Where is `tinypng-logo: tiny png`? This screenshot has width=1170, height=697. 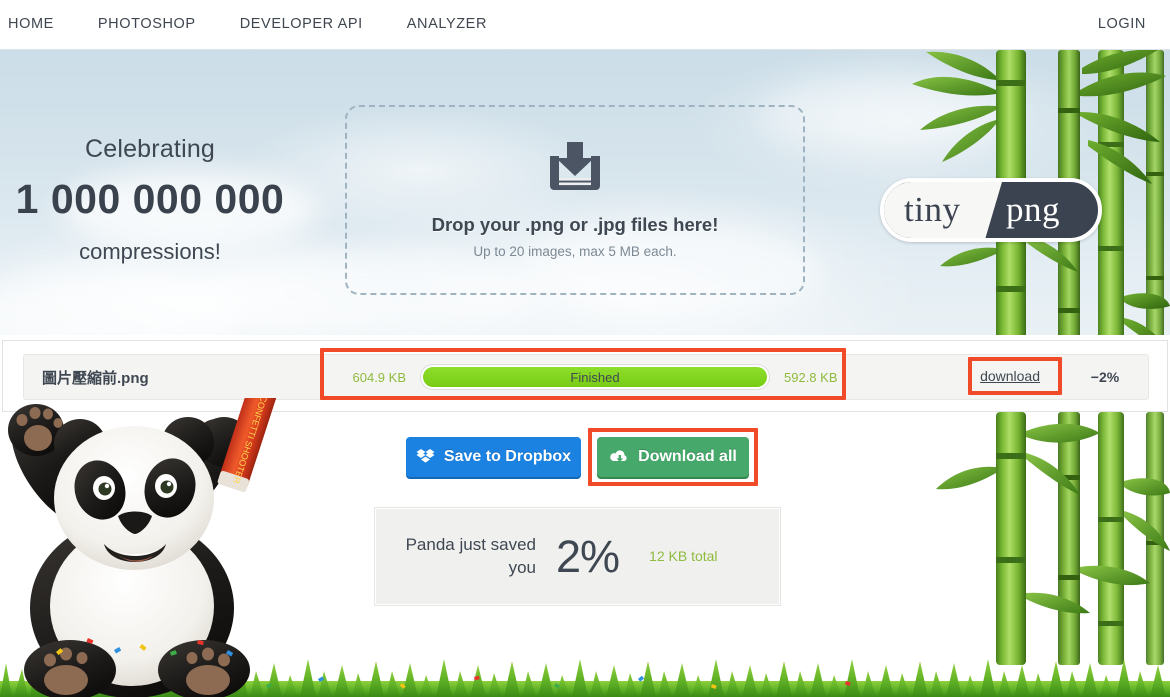
tinypng-logo: tiny png is located at coordinates (991, 210).